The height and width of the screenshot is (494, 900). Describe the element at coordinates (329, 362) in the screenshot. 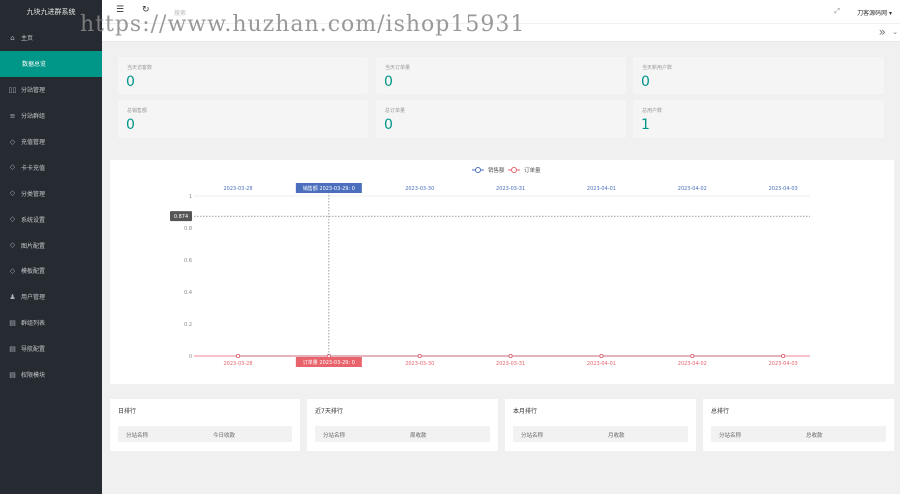

I see `tooltip-bottom-label: 订单量 2023-03-29: 0` at that location.